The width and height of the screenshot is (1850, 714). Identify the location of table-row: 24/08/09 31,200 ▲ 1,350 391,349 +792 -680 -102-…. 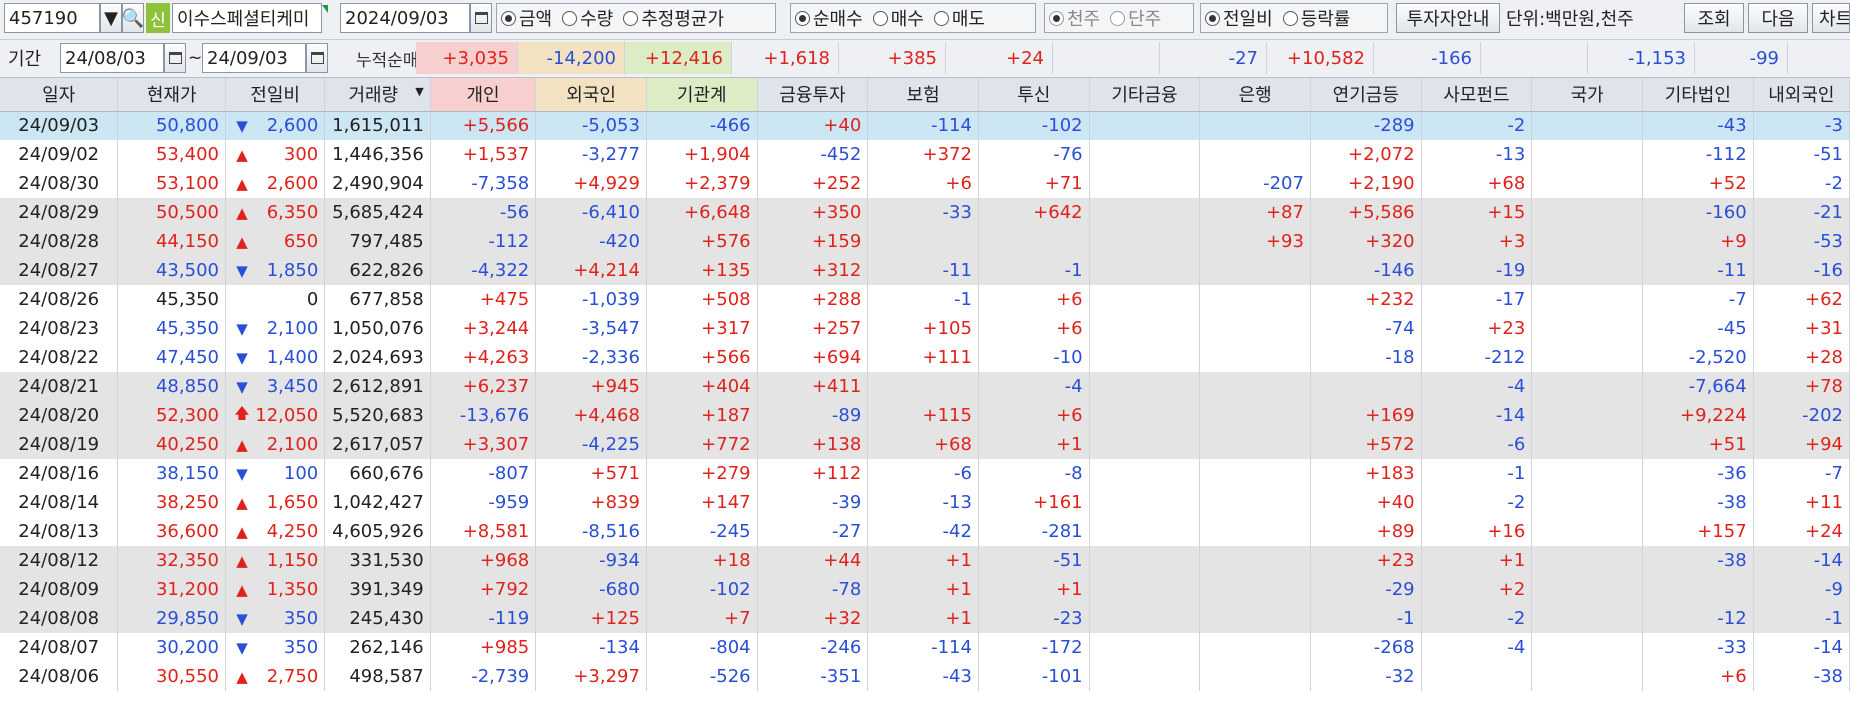
(925, 589).